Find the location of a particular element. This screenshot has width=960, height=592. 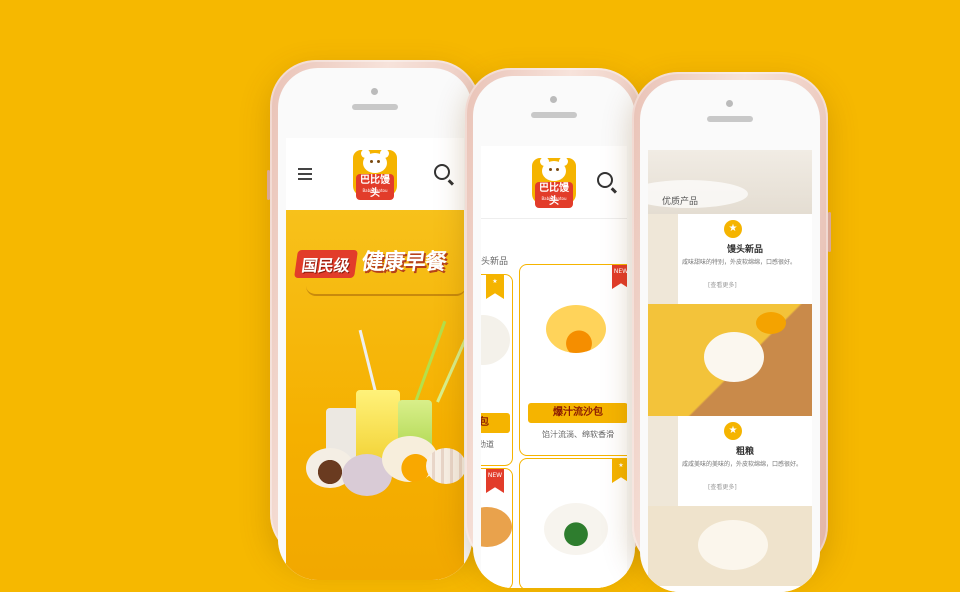

list-item: ★ 粗粮 咸咸美味的美味的，外皮软绵绵，口感很好。 [查看更多] is located at coordinates (730, 461).